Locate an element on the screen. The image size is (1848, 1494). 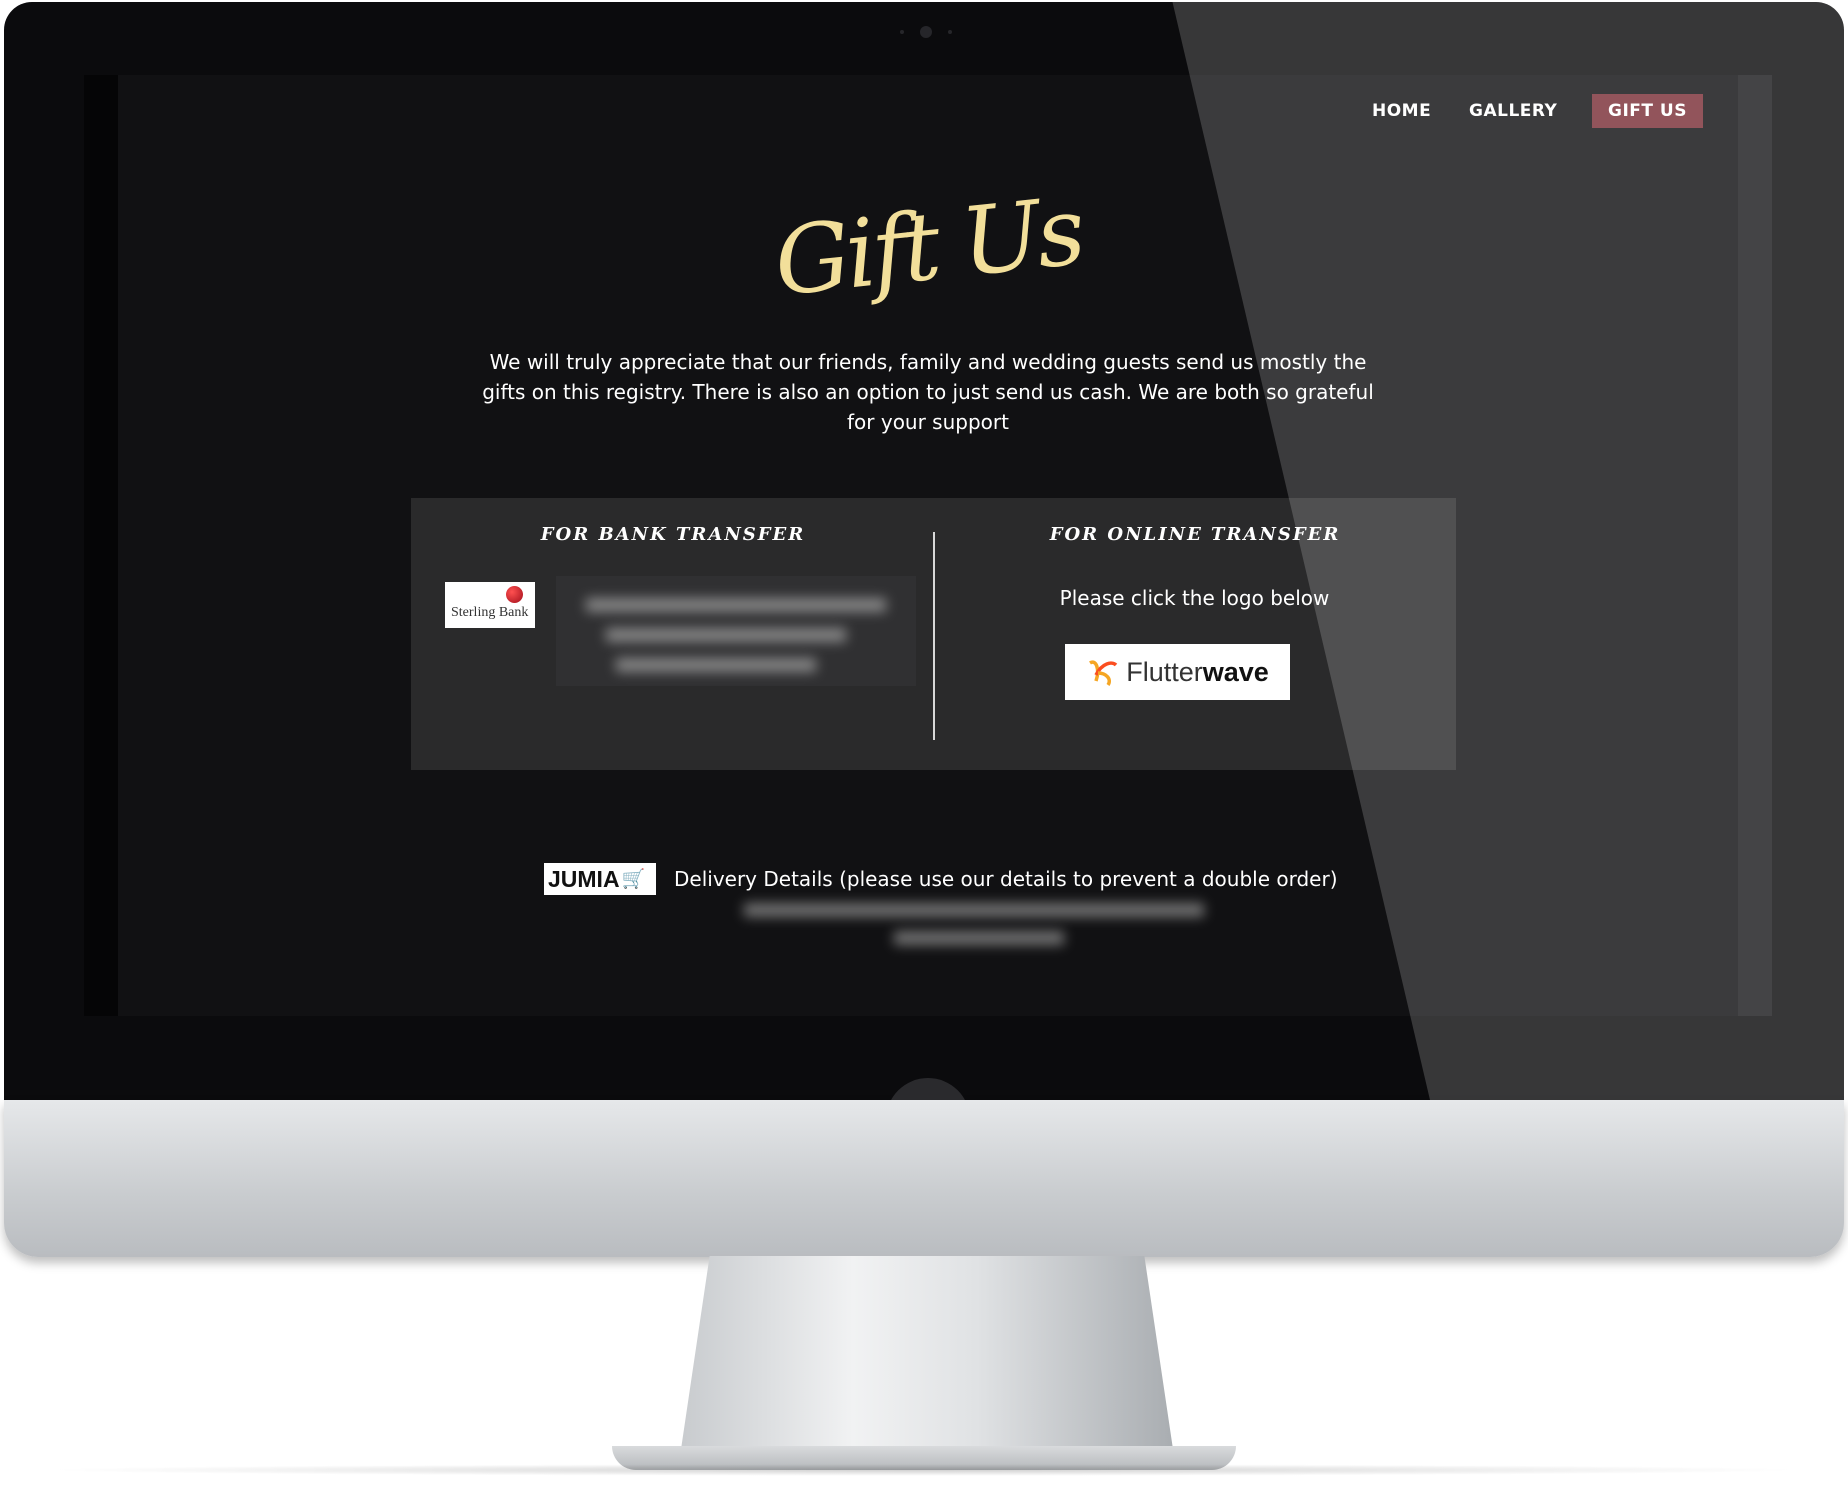
column-divider is located at coordinates (934, 636).